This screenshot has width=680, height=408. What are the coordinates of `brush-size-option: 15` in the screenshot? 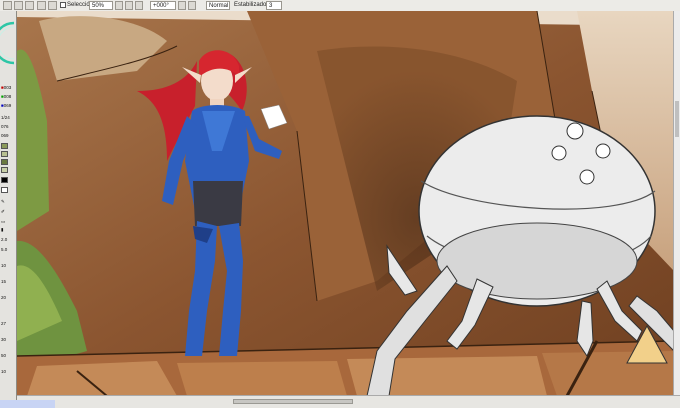 It's located at (3, 282).